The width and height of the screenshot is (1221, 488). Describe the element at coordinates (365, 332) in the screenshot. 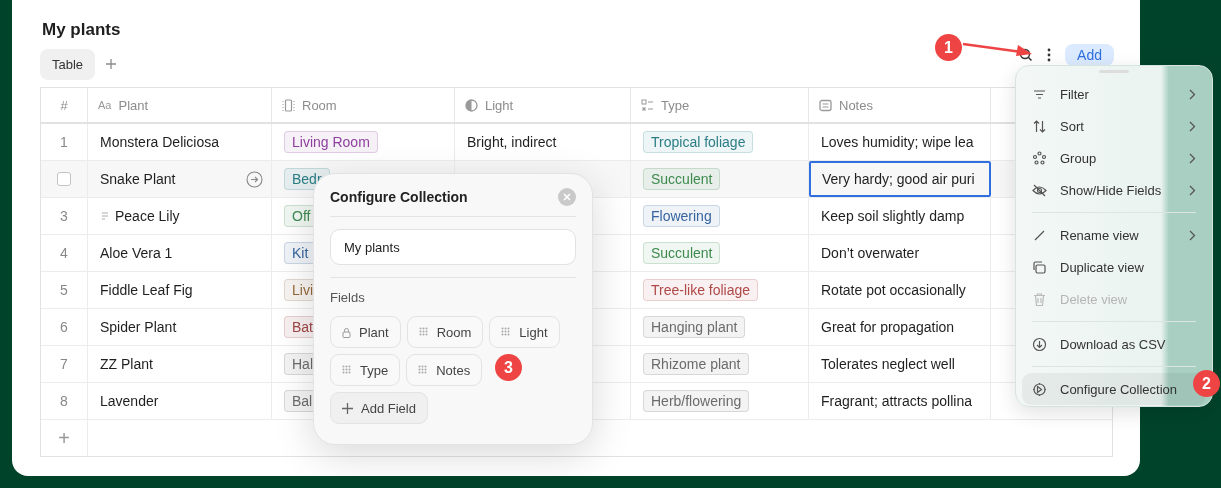

I see `field-chip: Plant` at that location.